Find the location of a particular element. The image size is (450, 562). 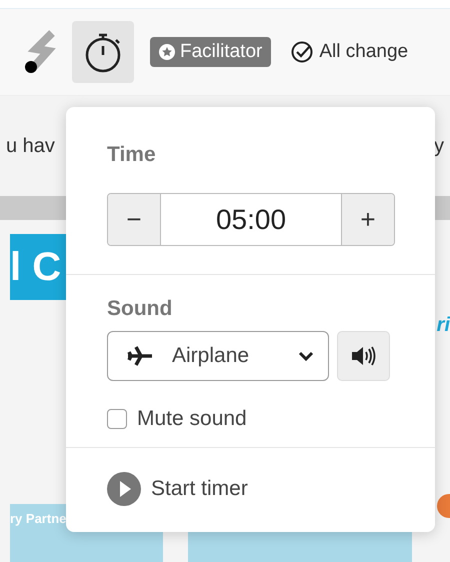

check-circle-icon is located at coordinates (302, 52).